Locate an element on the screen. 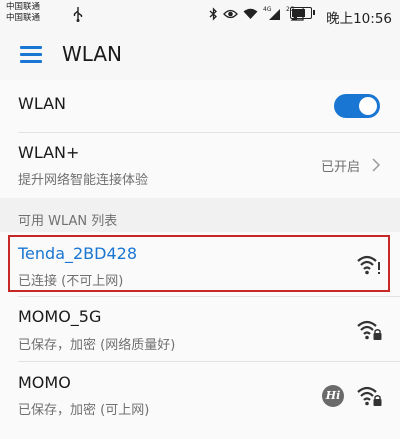 The height and width of the screenshot is (439, 400). bluetooth-icon is located at coordinates (213, 14).